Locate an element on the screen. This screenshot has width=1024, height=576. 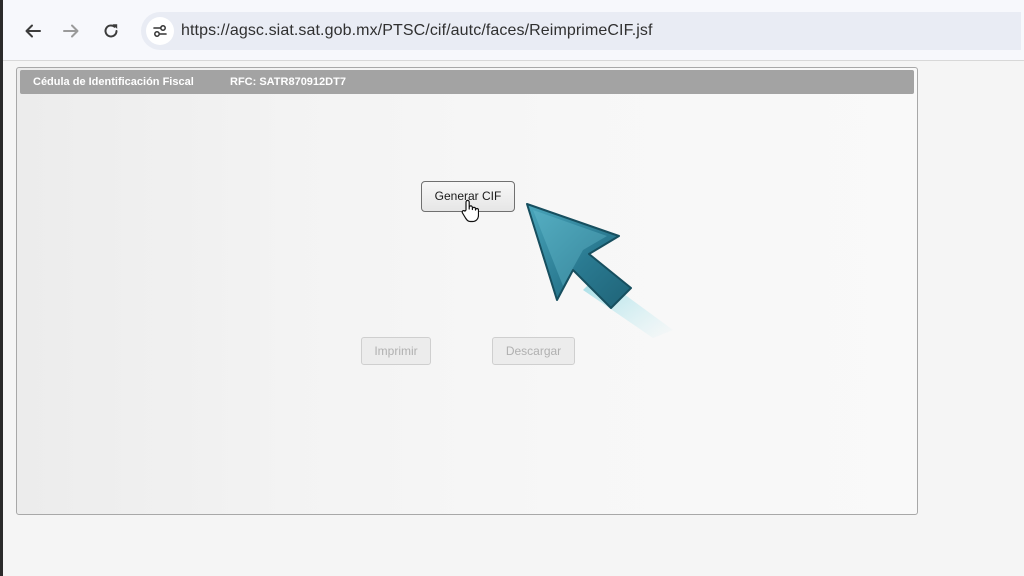
hand-cursor-icon is located at coordinates (470, 211).